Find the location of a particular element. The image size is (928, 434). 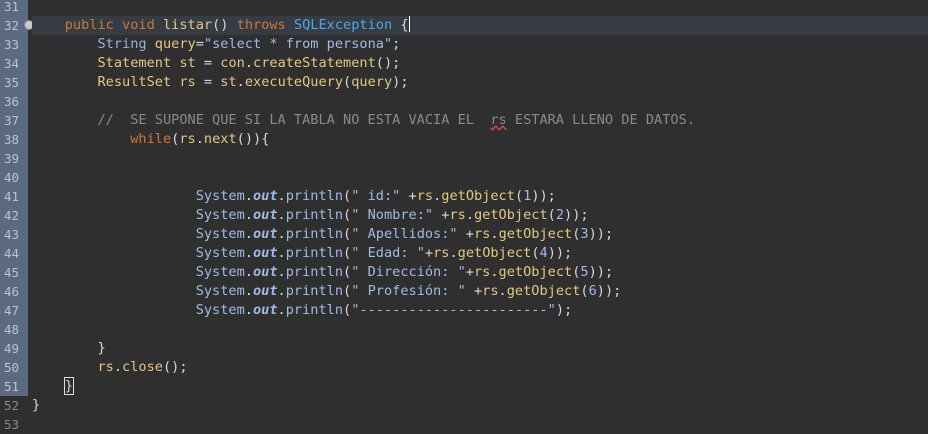

line-number: 41 is located at coordinates (14, 196).